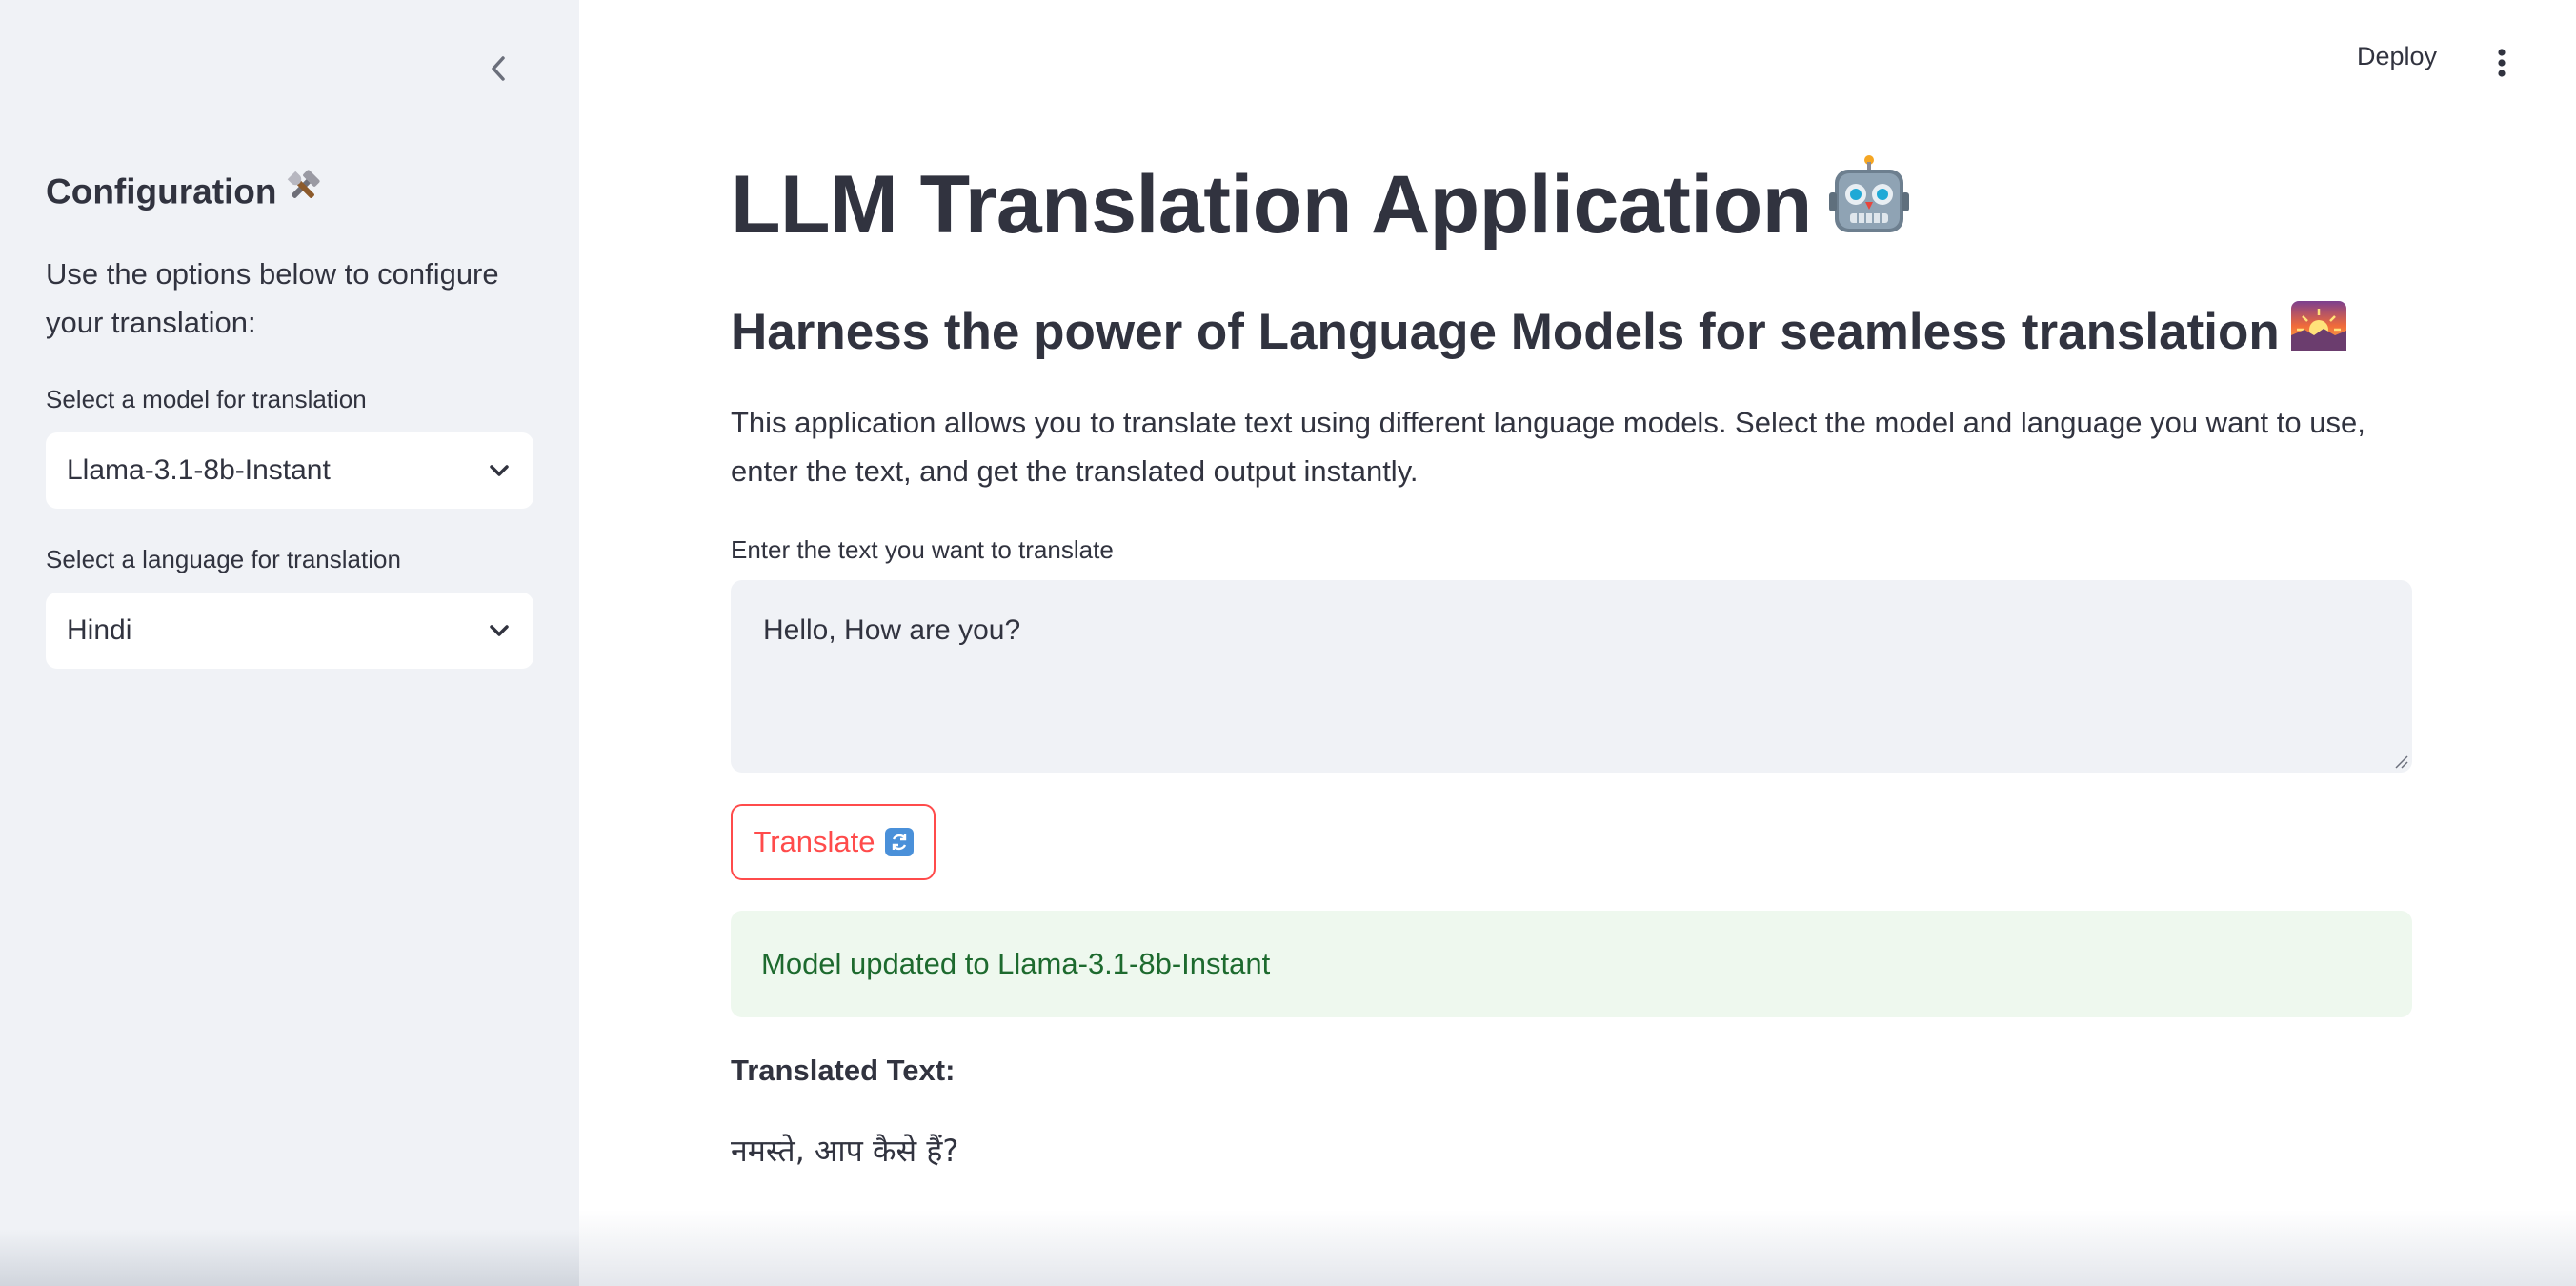  What do you see at coordinates (892, 630) in the screenshot?
I see `input-text-value: Hello, How are you?` at bounding box center [892, 630].